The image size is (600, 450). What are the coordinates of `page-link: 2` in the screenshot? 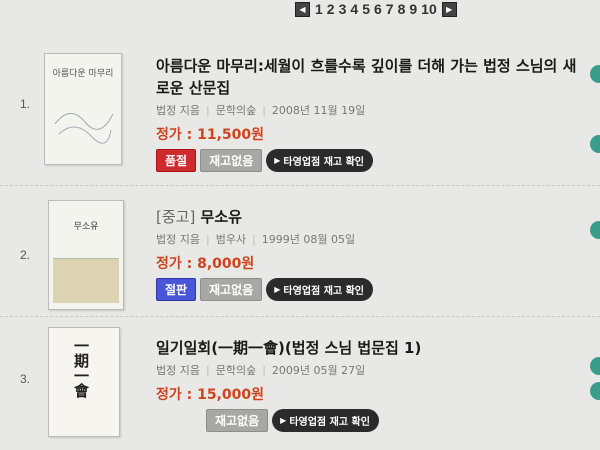 It's located at (331, 9).